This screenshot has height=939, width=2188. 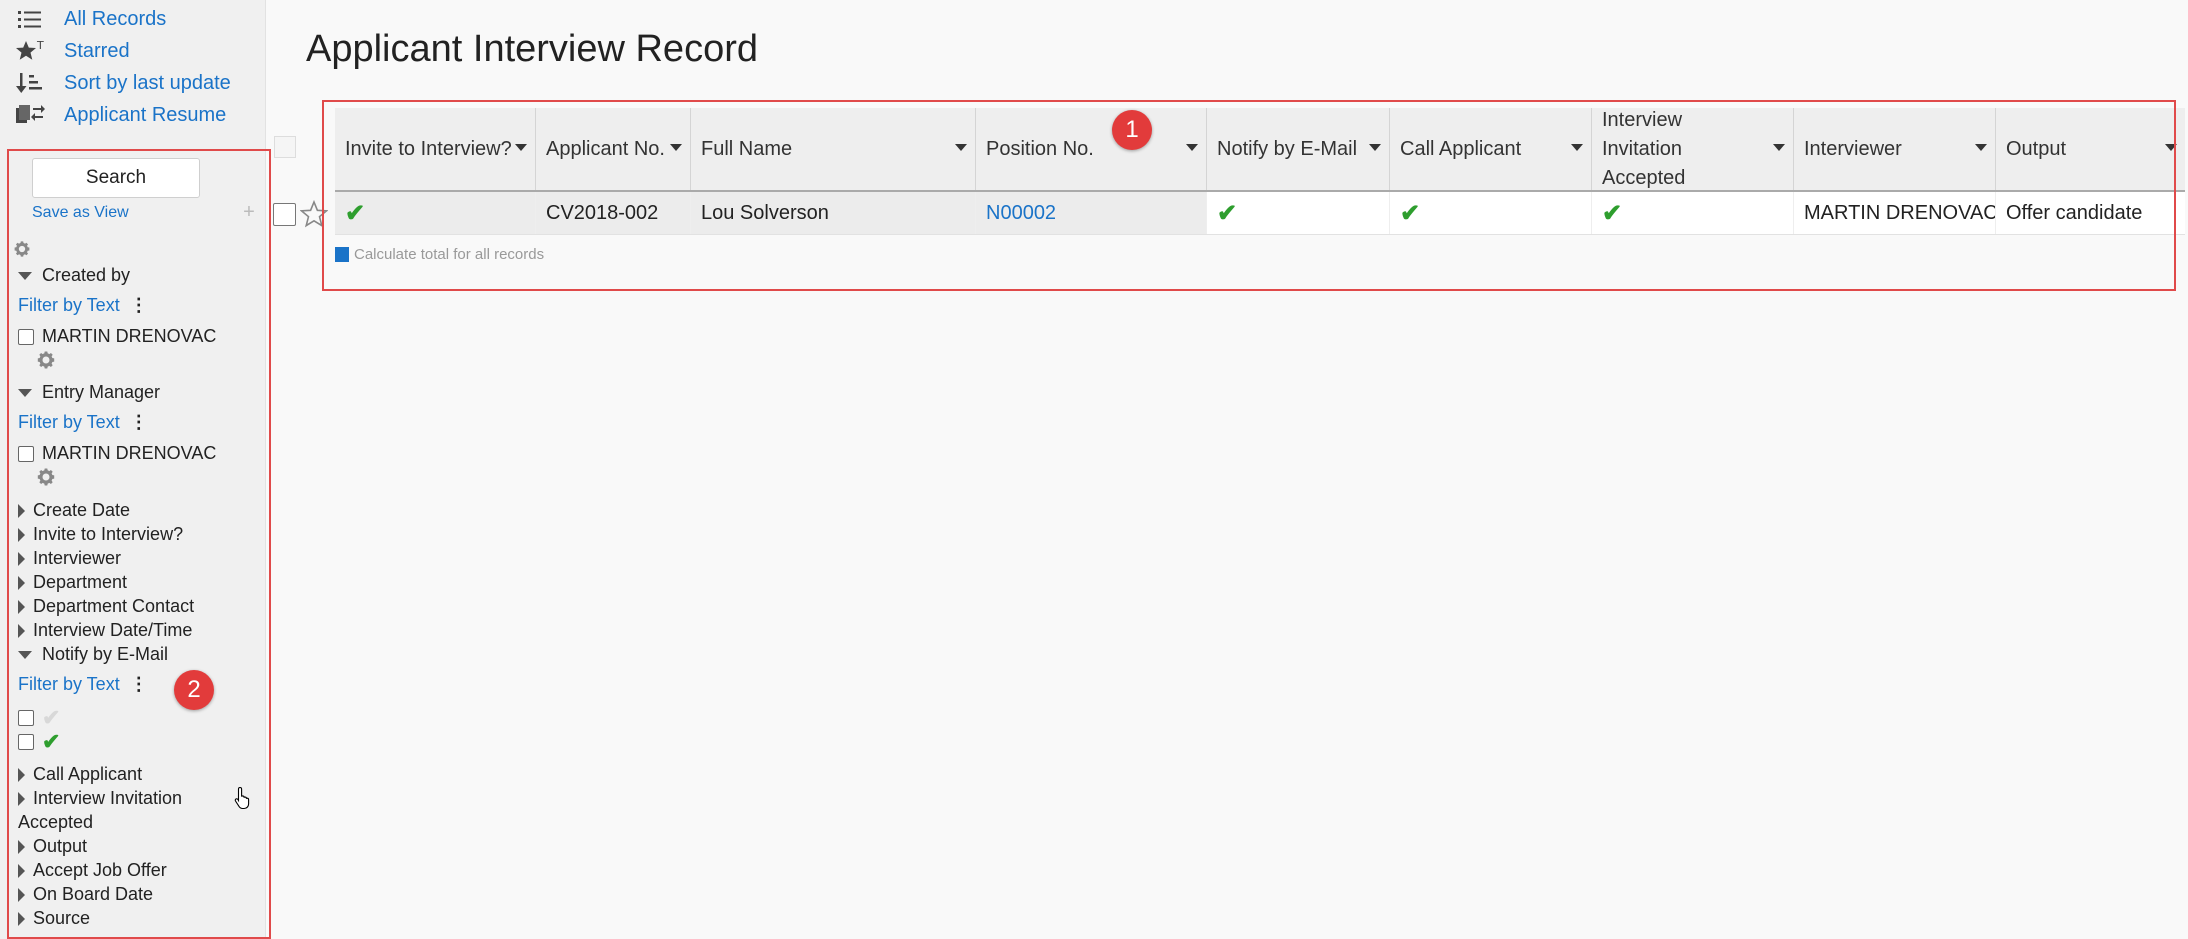 I want to click on list-icon, so click(x=30, y=19).